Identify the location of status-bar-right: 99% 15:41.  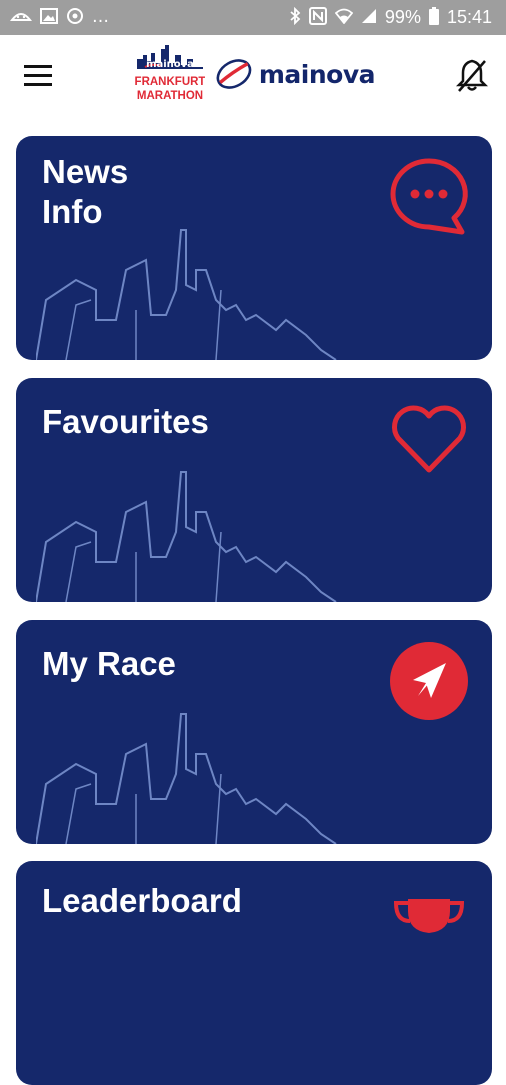
(397, 17).